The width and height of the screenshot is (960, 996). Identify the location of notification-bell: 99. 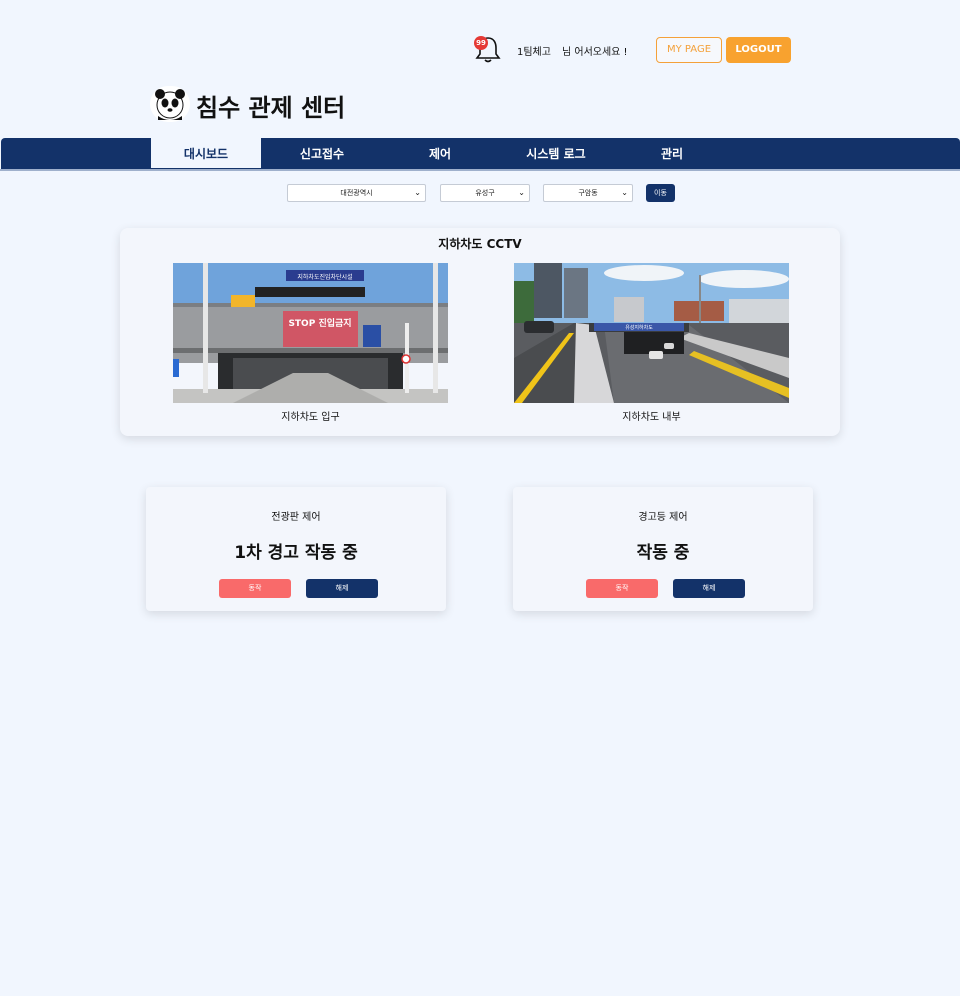
(488, 50).